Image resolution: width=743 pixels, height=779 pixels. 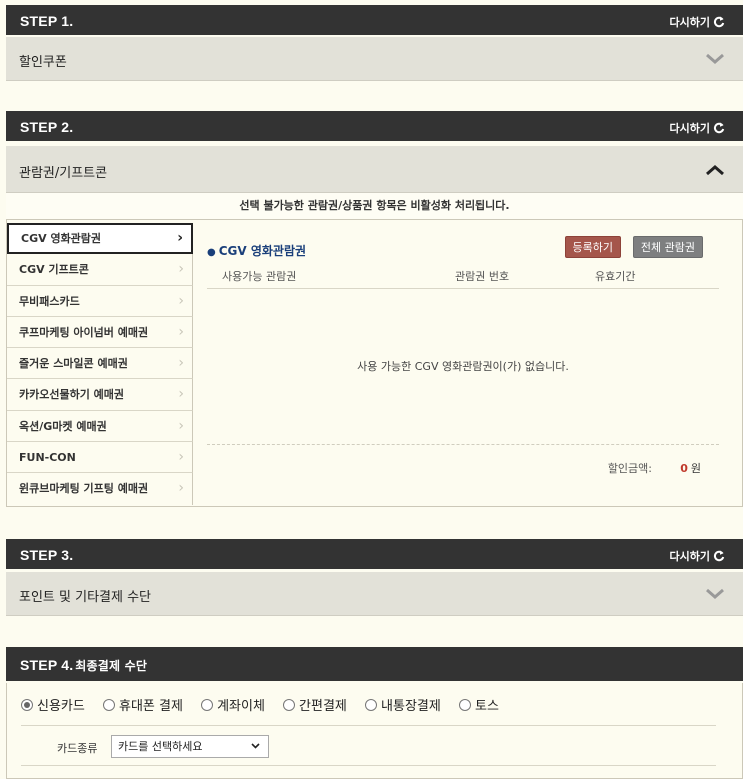 I want to click on sidebar-item-label: 카카오선물하기 예매권, so click(x=72, y=395).